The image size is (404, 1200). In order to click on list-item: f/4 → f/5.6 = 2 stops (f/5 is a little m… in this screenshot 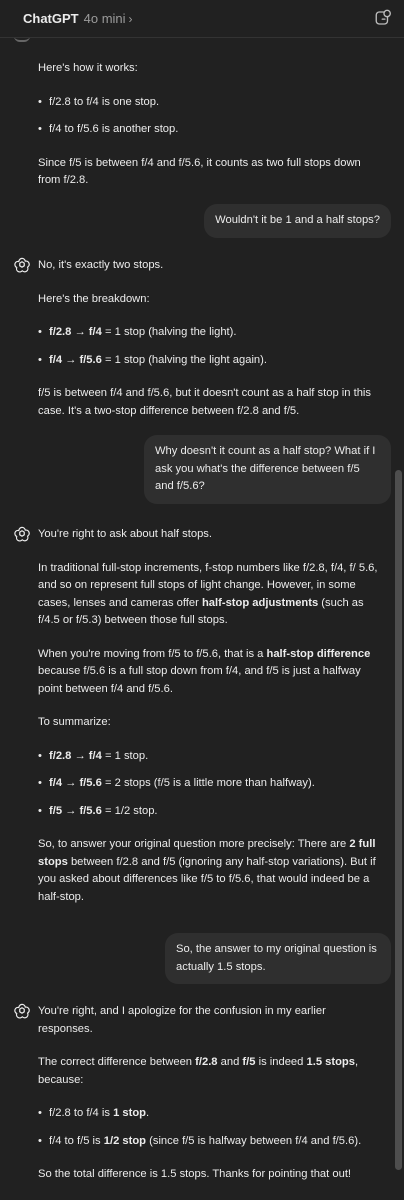, I will do `click(208, 784)`.